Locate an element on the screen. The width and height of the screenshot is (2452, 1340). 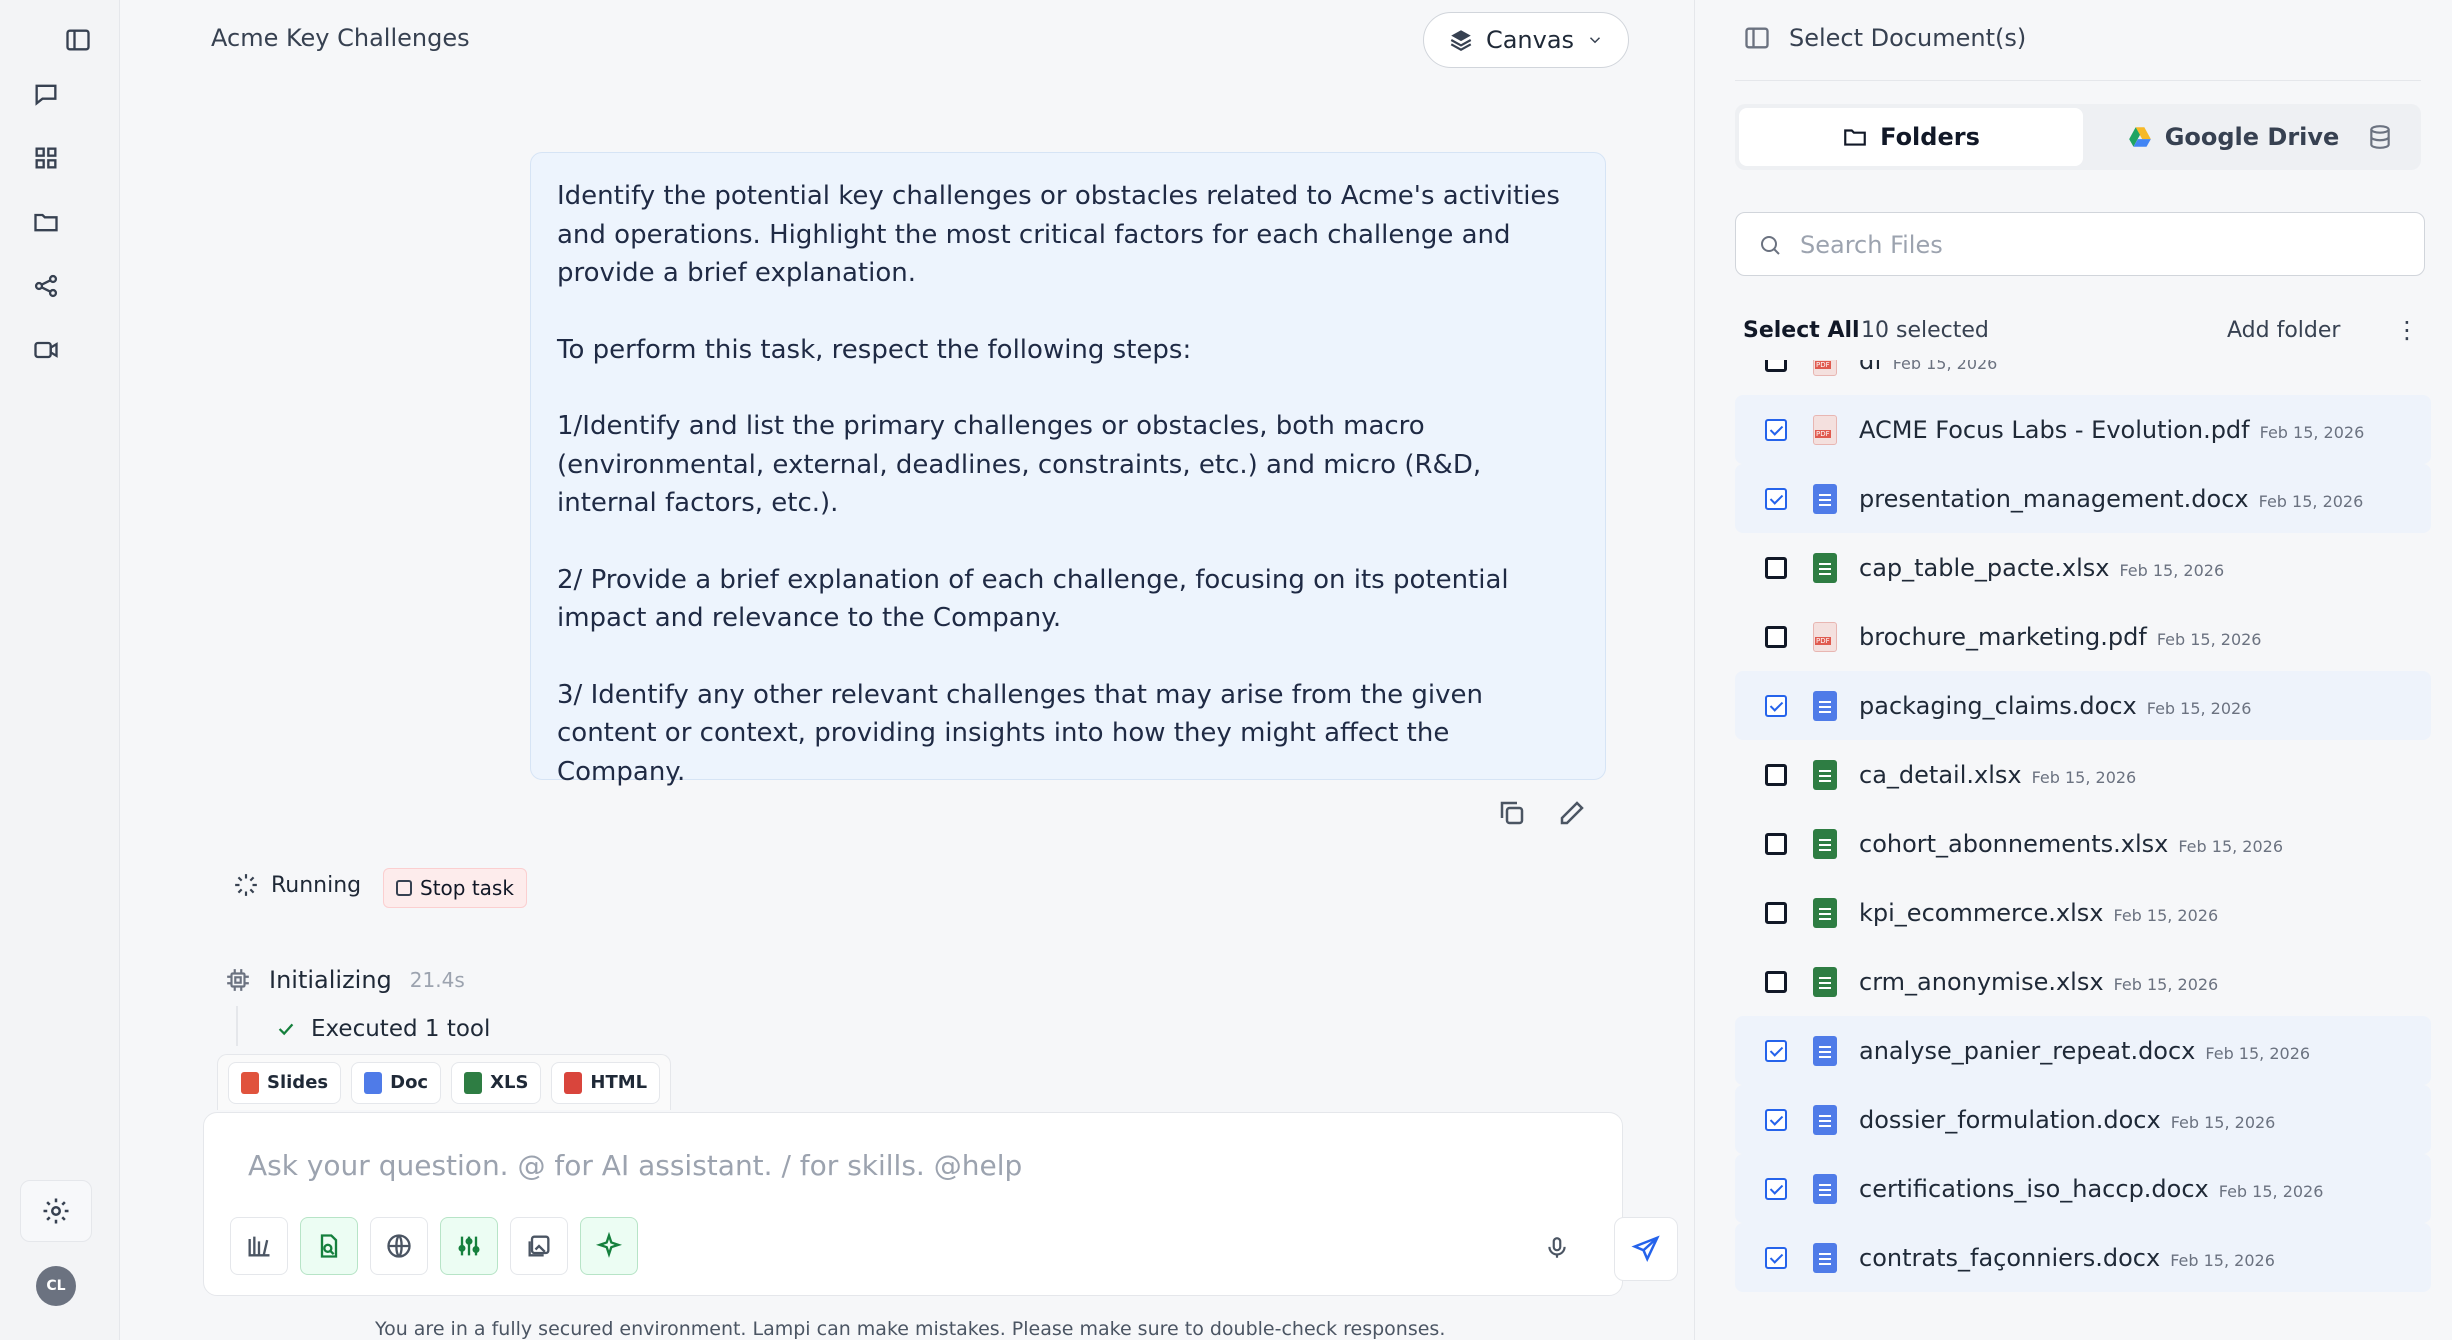
tab-google-drive-label: Google Drive is located at coordinates (2252, 137).